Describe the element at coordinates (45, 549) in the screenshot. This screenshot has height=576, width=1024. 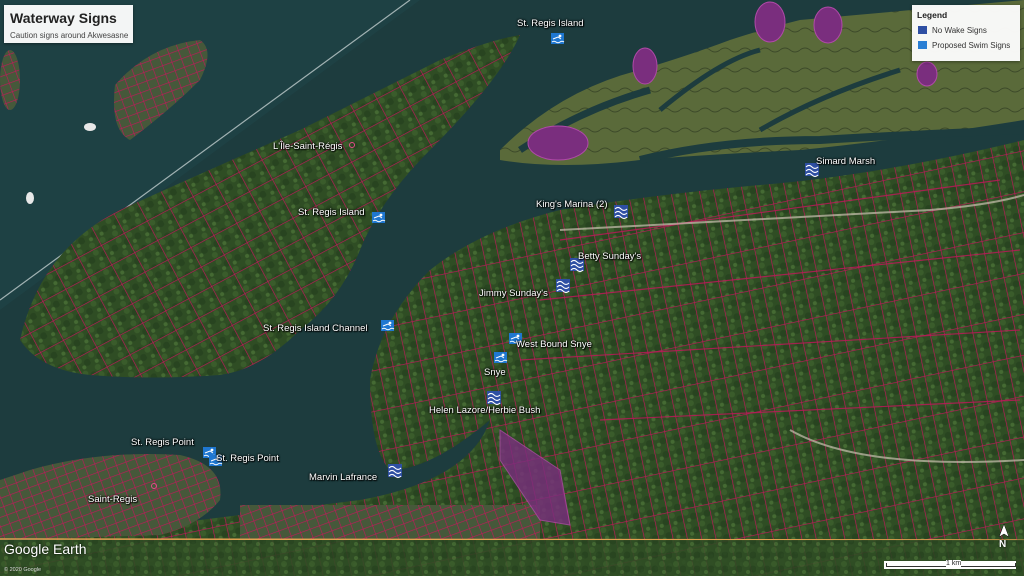
I see `google-earth-logo: Google Earth` at that location.